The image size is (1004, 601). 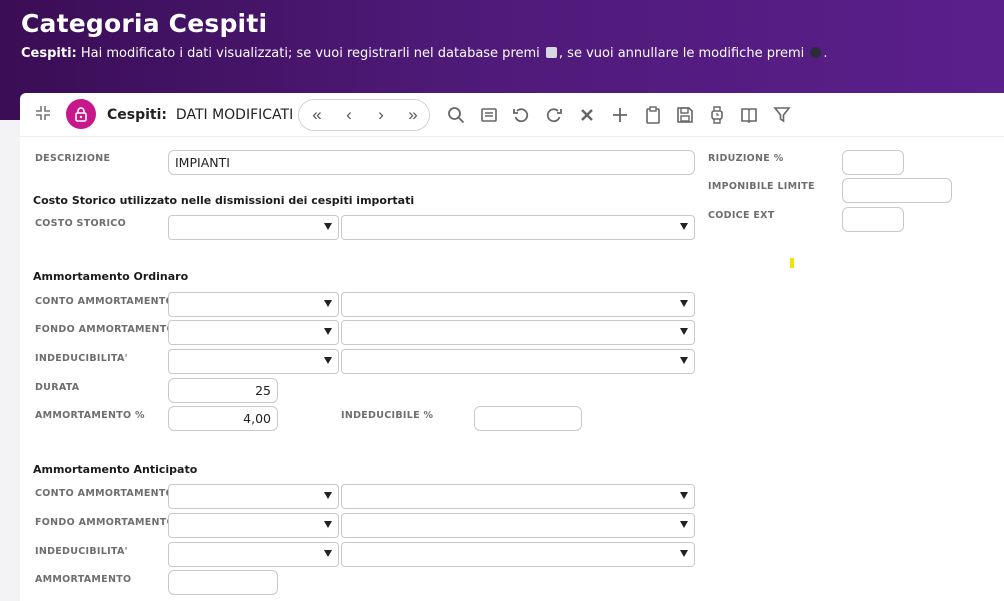 I want to click on list-icon, so click(x=489, y=115).